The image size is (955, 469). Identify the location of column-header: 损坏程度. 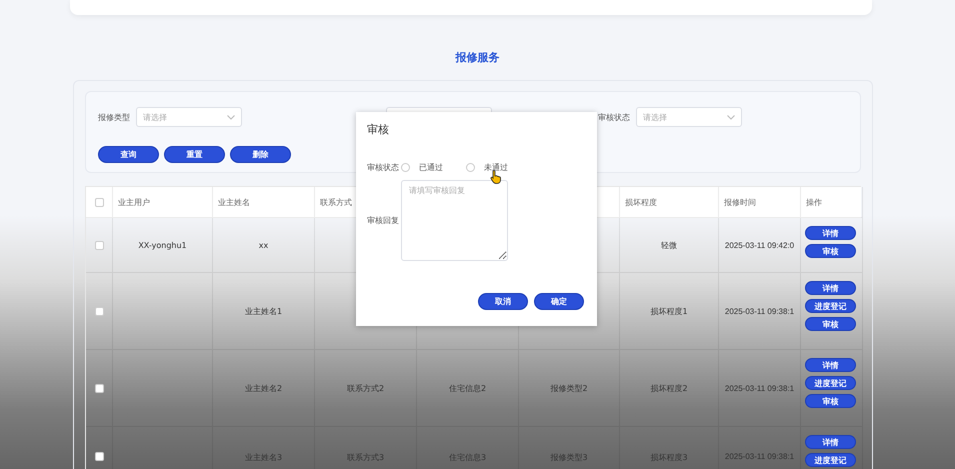
(669, 202).